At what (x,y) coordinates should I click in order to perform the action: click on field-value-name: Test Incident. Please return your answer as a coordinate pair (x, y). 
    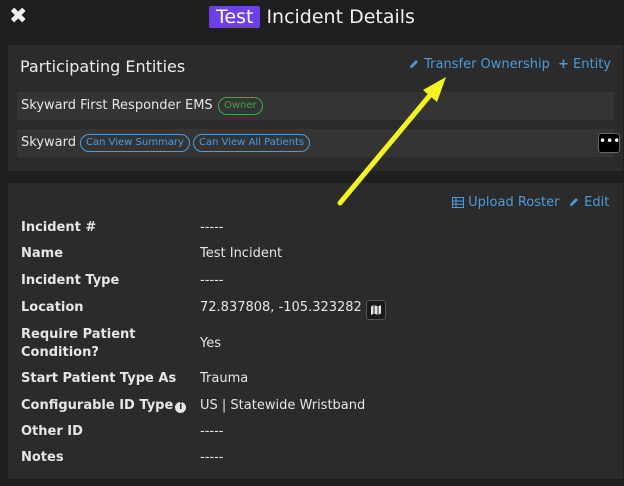
    Looking at the image, I should click on (241, 253).